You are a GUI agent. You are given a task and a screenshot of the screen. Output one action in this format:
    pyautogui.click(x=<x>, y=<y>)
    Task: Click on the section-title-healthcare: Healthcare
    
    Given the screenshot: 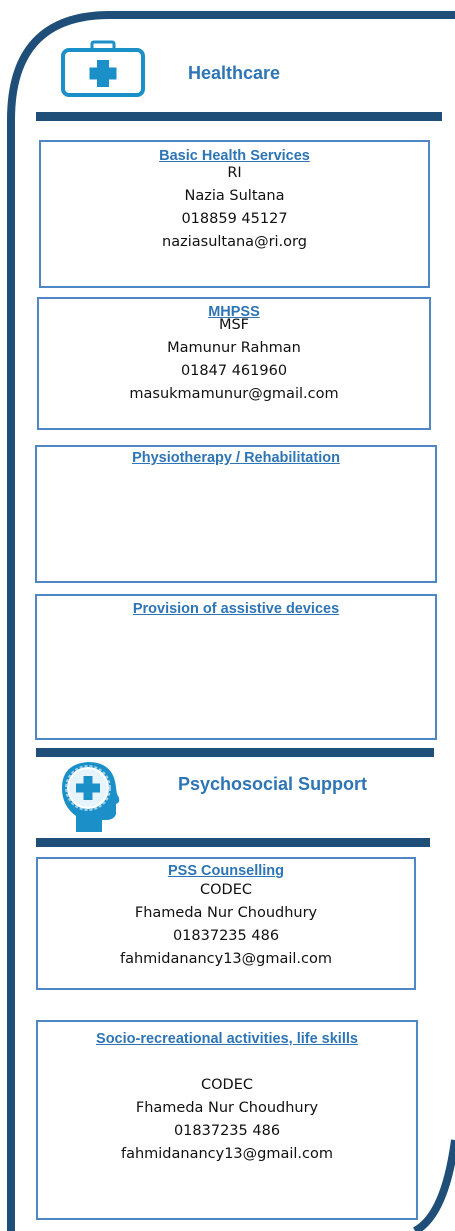 What is the action you would take?
    pyautogui.click(x=234, y=73)
    